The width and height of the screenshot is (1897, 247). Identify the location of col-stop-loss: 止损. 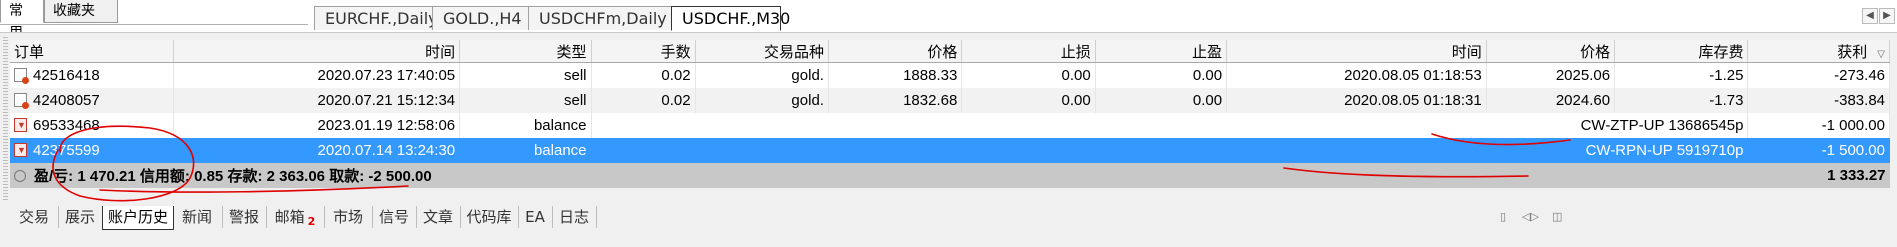
(1028, 51).